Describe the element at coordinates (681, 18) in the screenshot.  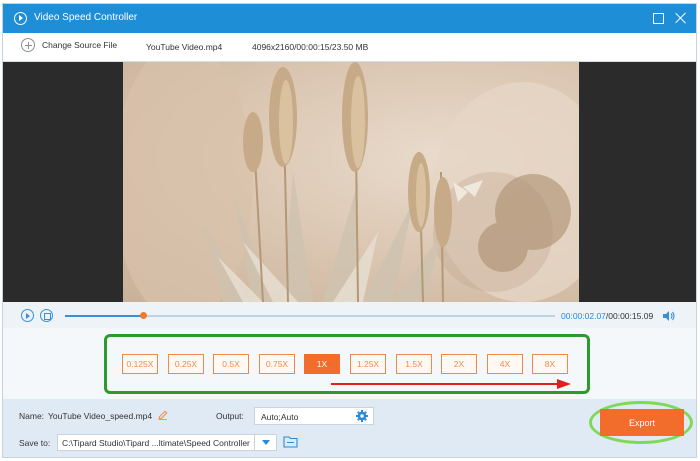
I see `close-icon` at that location.